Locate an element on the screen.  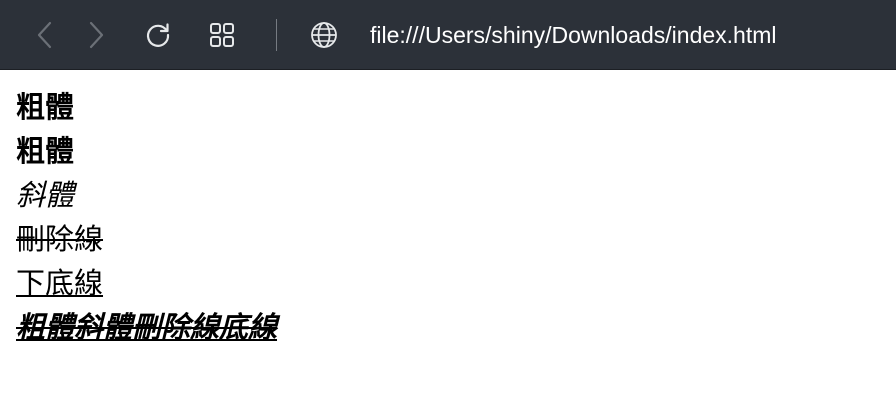
tabs-button is located at coordinates (222, 35).